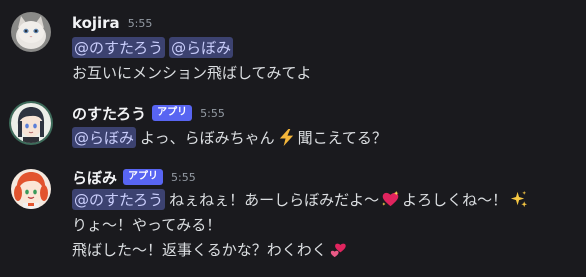 The width and height of the screenshot is (586, 277). I want to click on message-line: @のすたろう ねぇねぇ！あーしらぼみだよ〜 よろしくね〜！, so click(301, 199).